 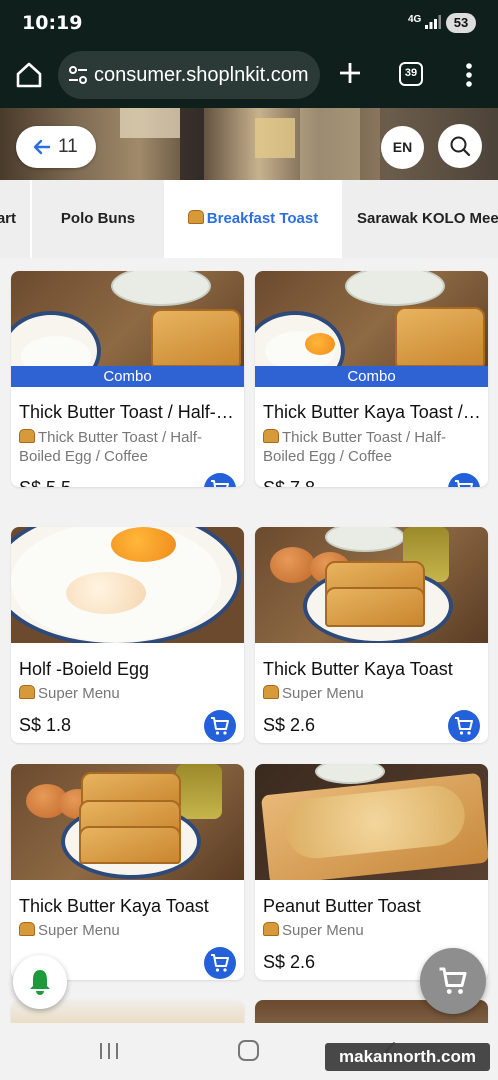 I want to click on battery-level: 53, so click(x=461, y=23).